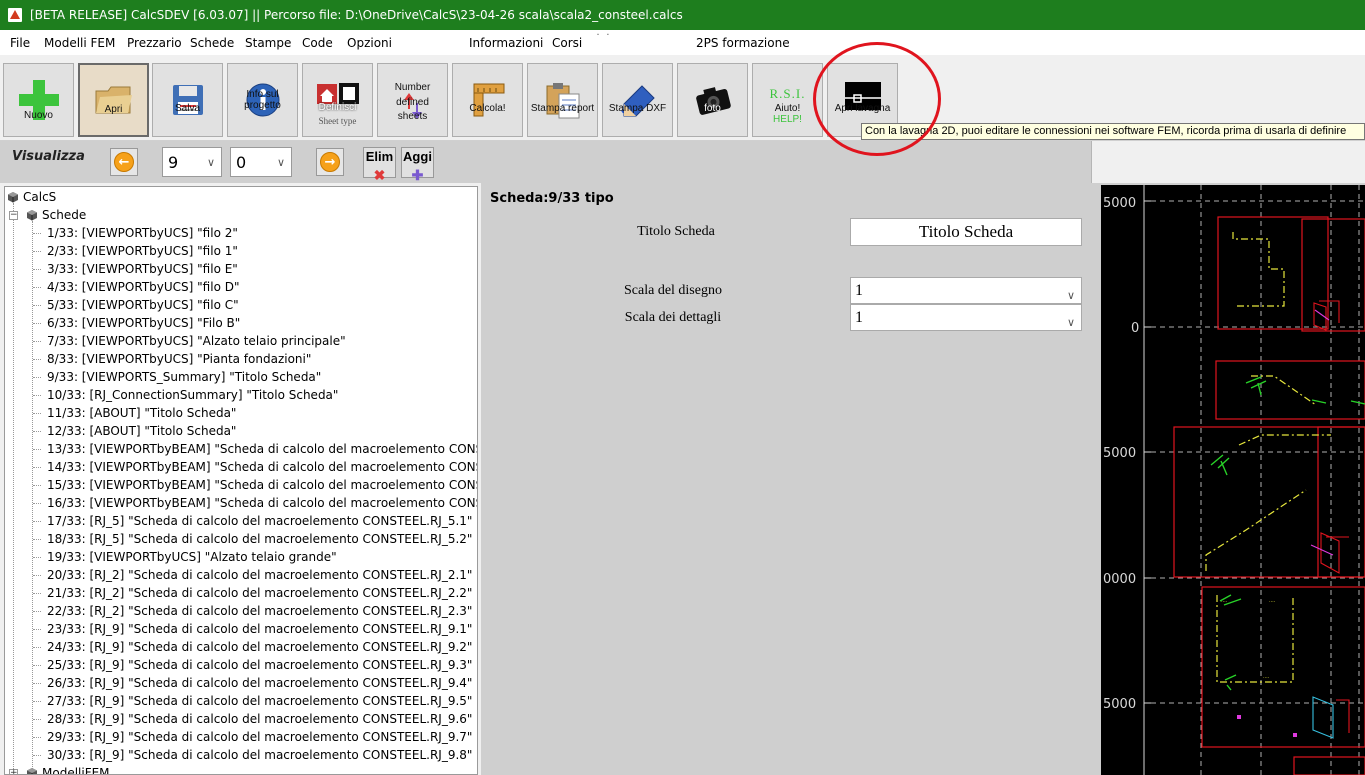 This screenshot has width=1365, height=775. What do you see at coordinates (38, 100) in the screenshot?
I see `nuovo-button: Nuovo` at bounding box center [38, 100].